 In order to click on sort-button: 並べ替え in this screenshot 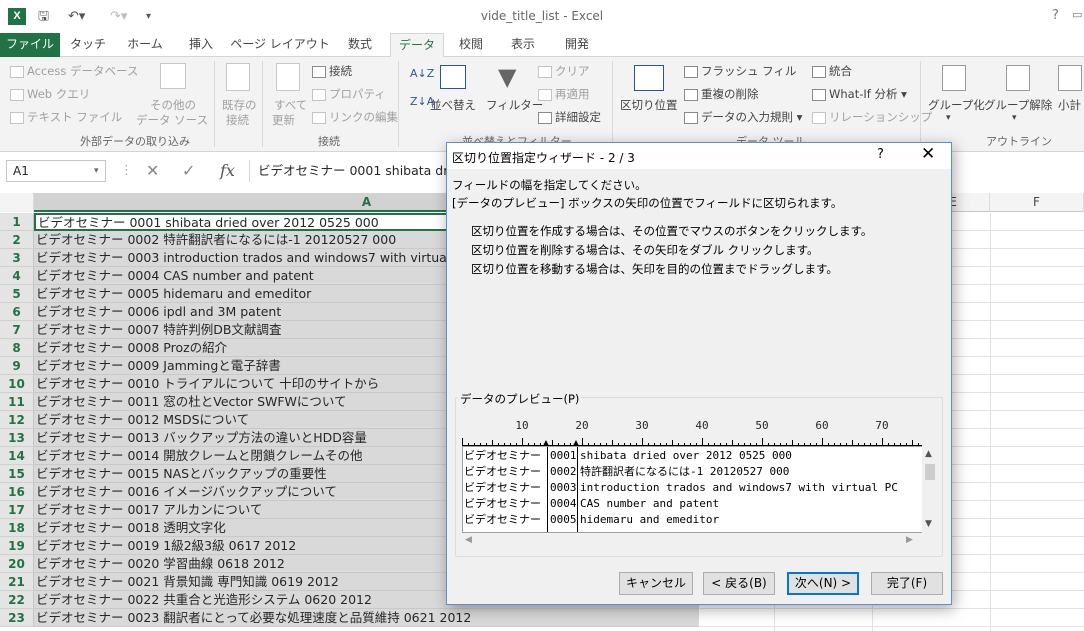, I will do `click(453, 105)`.